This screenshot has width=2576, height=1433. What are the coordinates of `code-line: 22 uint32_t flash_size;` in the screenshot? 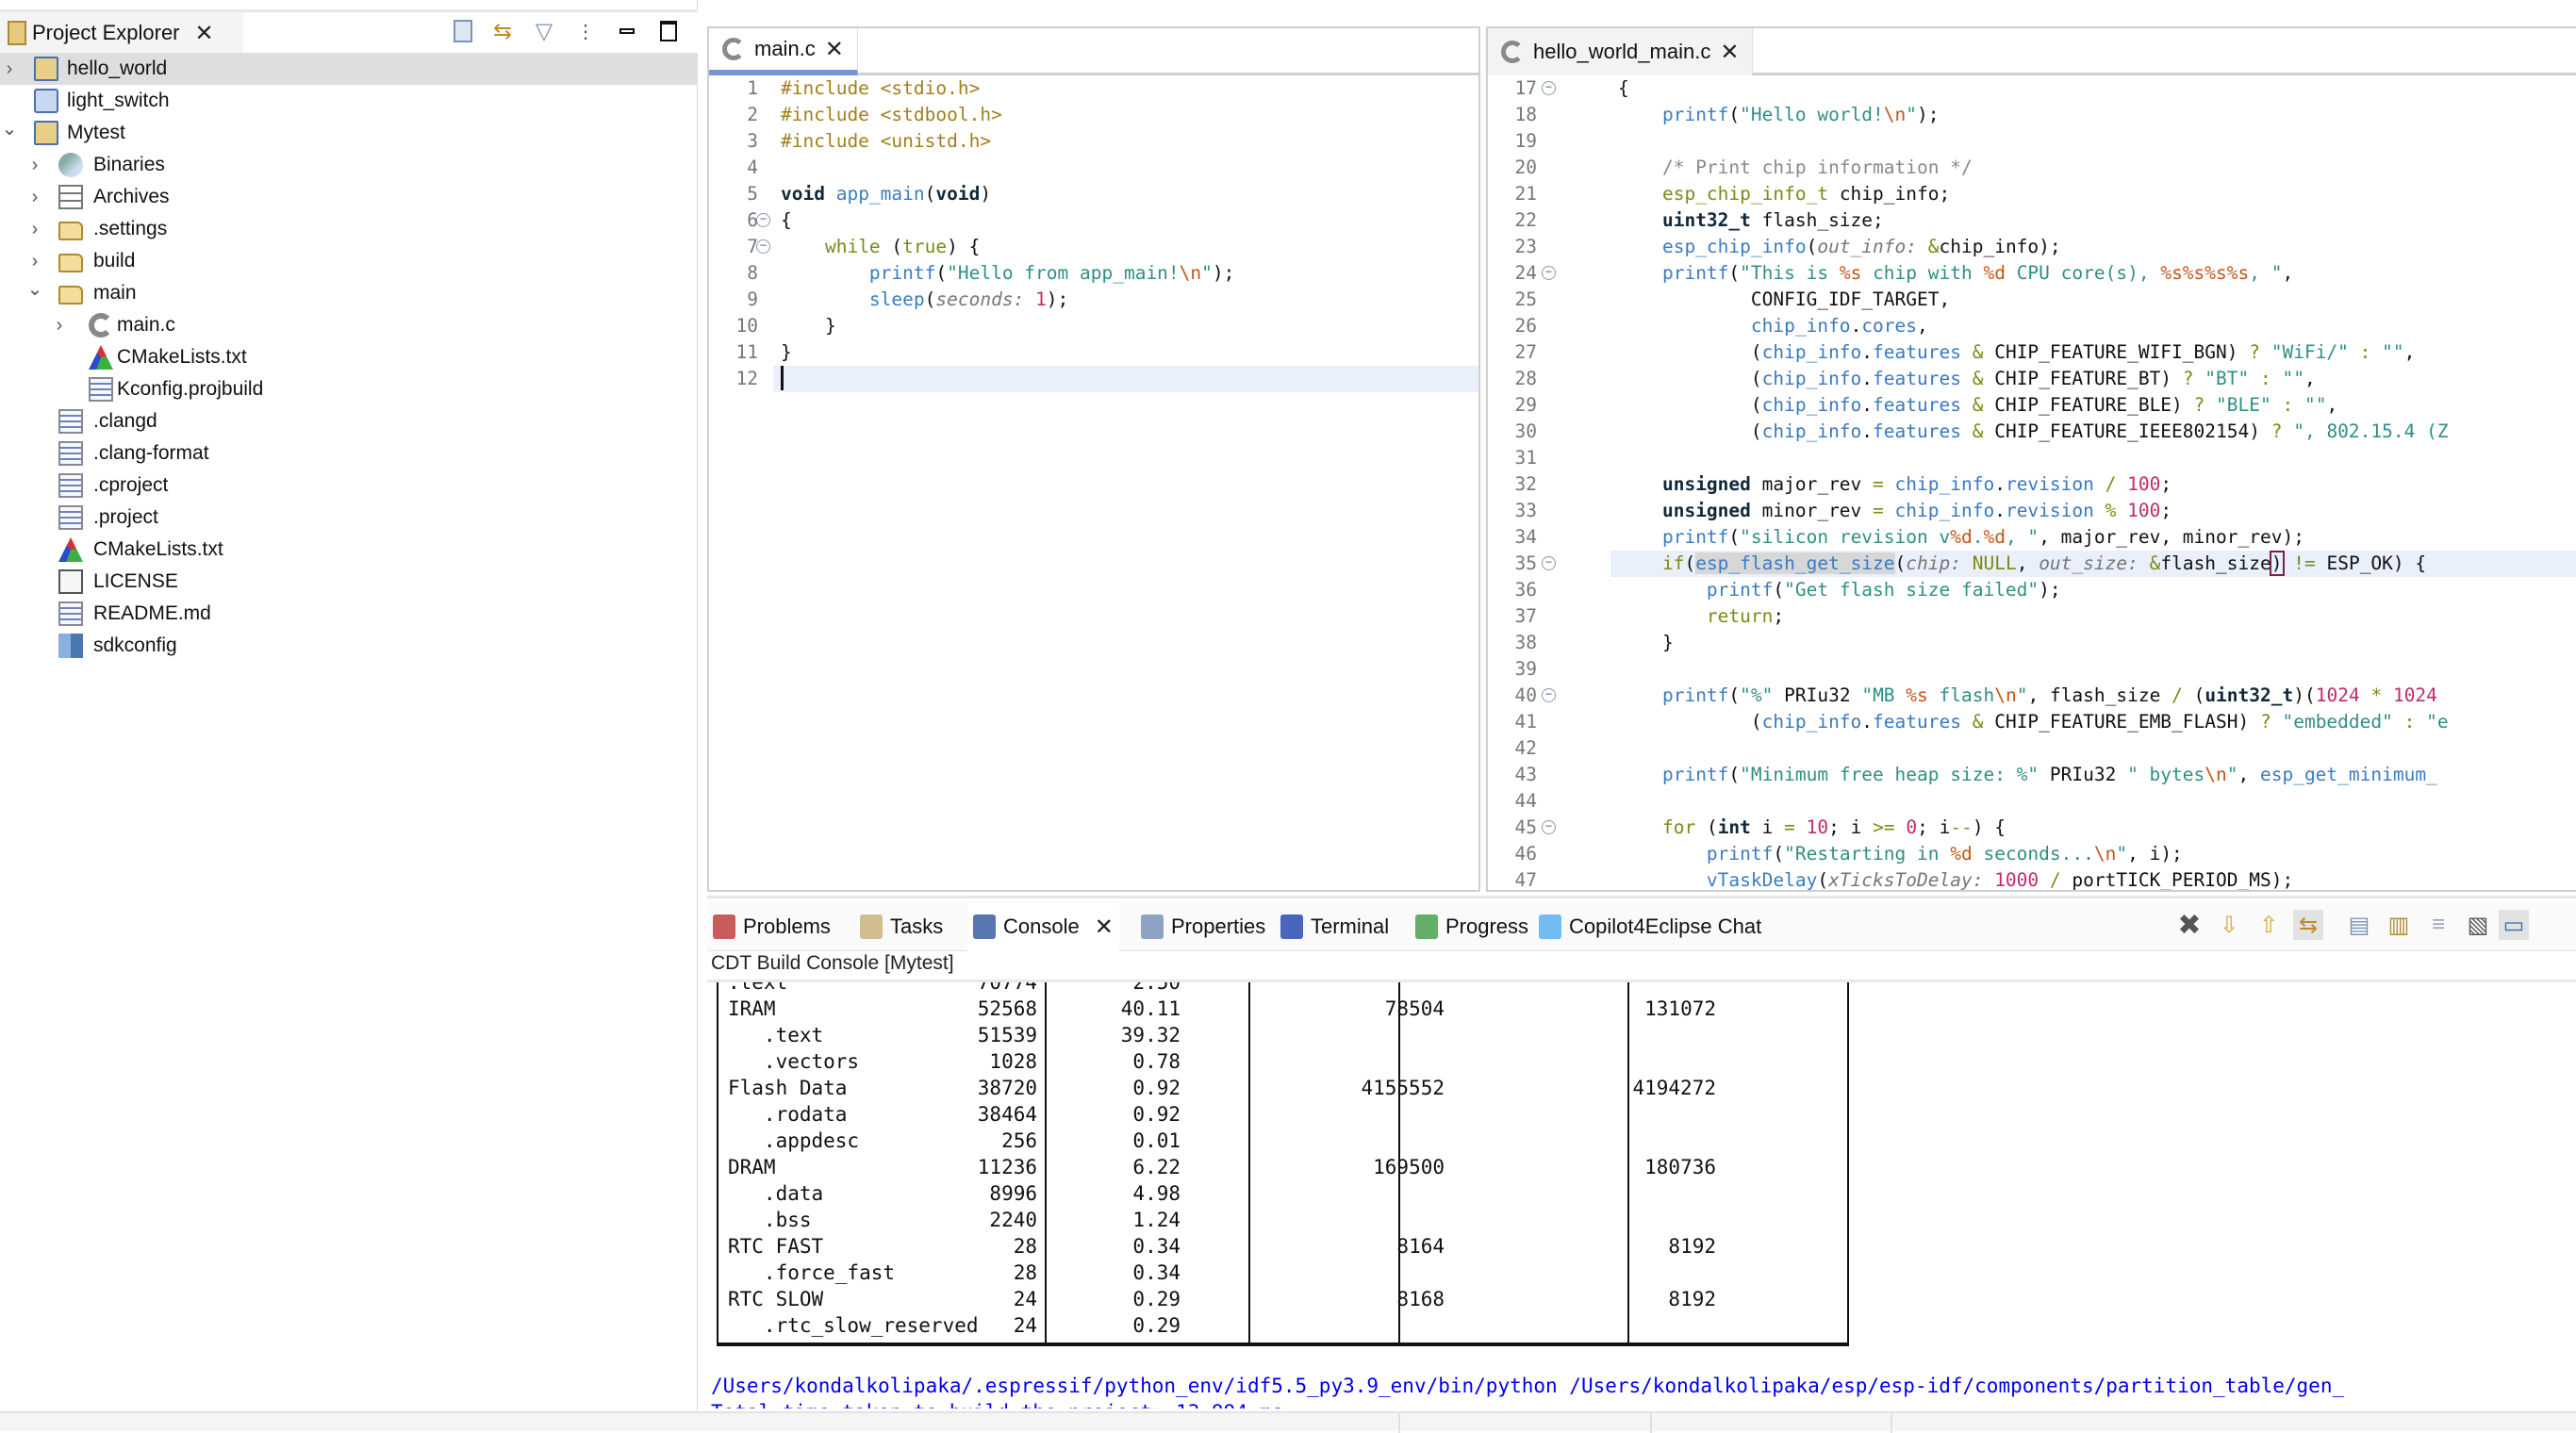 It's located at (2032, 220).